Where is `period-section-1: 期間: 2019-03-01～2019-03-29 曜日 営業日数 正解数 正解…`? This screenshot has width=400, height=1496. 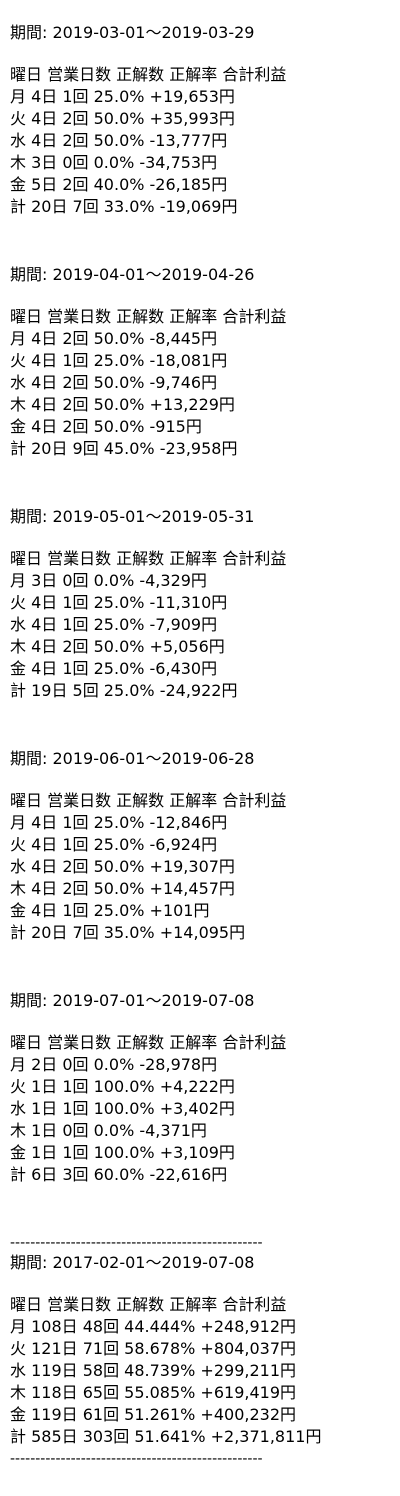 period-section-1: 期間: 2019-03-01～2019-03-29 曜日 営業日数 正解数 正解… is located at coordinates (200, 120).